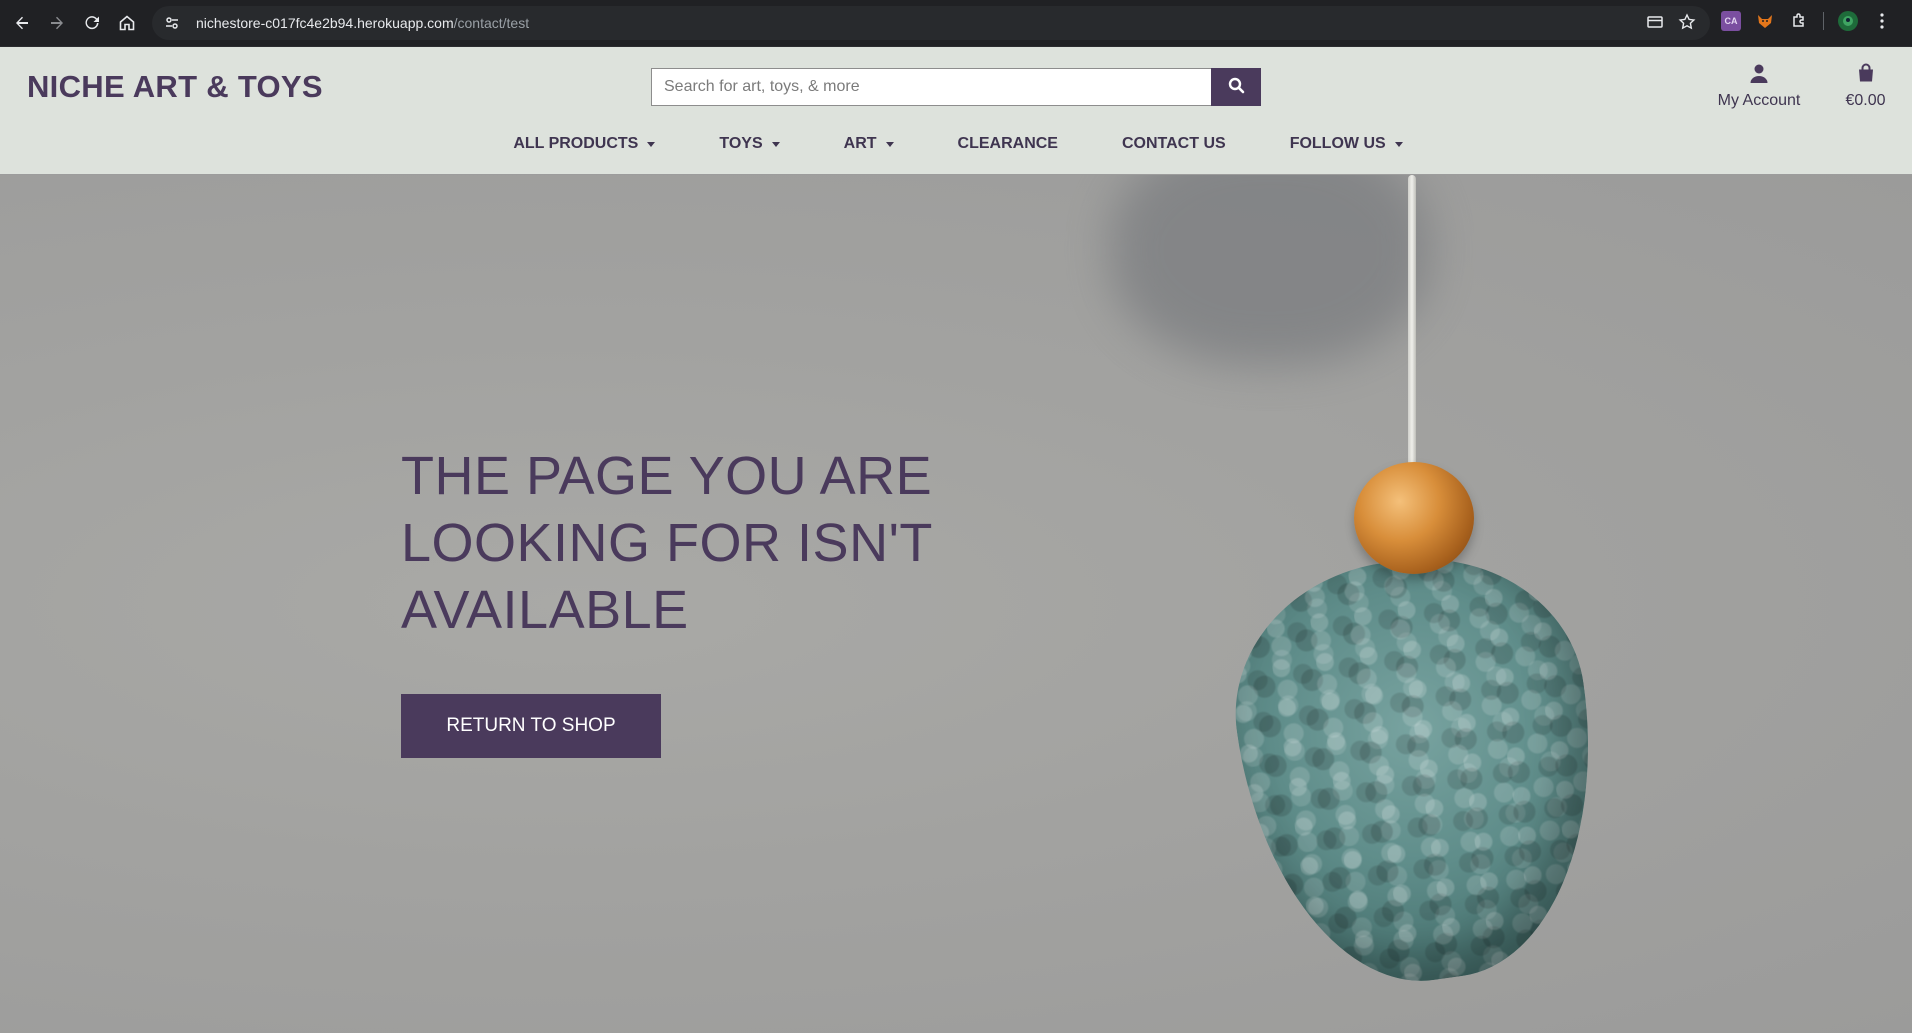 The width and height of the screenshot is (1912, 1033). Describe the element at coordinates (1823, 21) in the screenshot. I see `toolbar-divider` at that location.